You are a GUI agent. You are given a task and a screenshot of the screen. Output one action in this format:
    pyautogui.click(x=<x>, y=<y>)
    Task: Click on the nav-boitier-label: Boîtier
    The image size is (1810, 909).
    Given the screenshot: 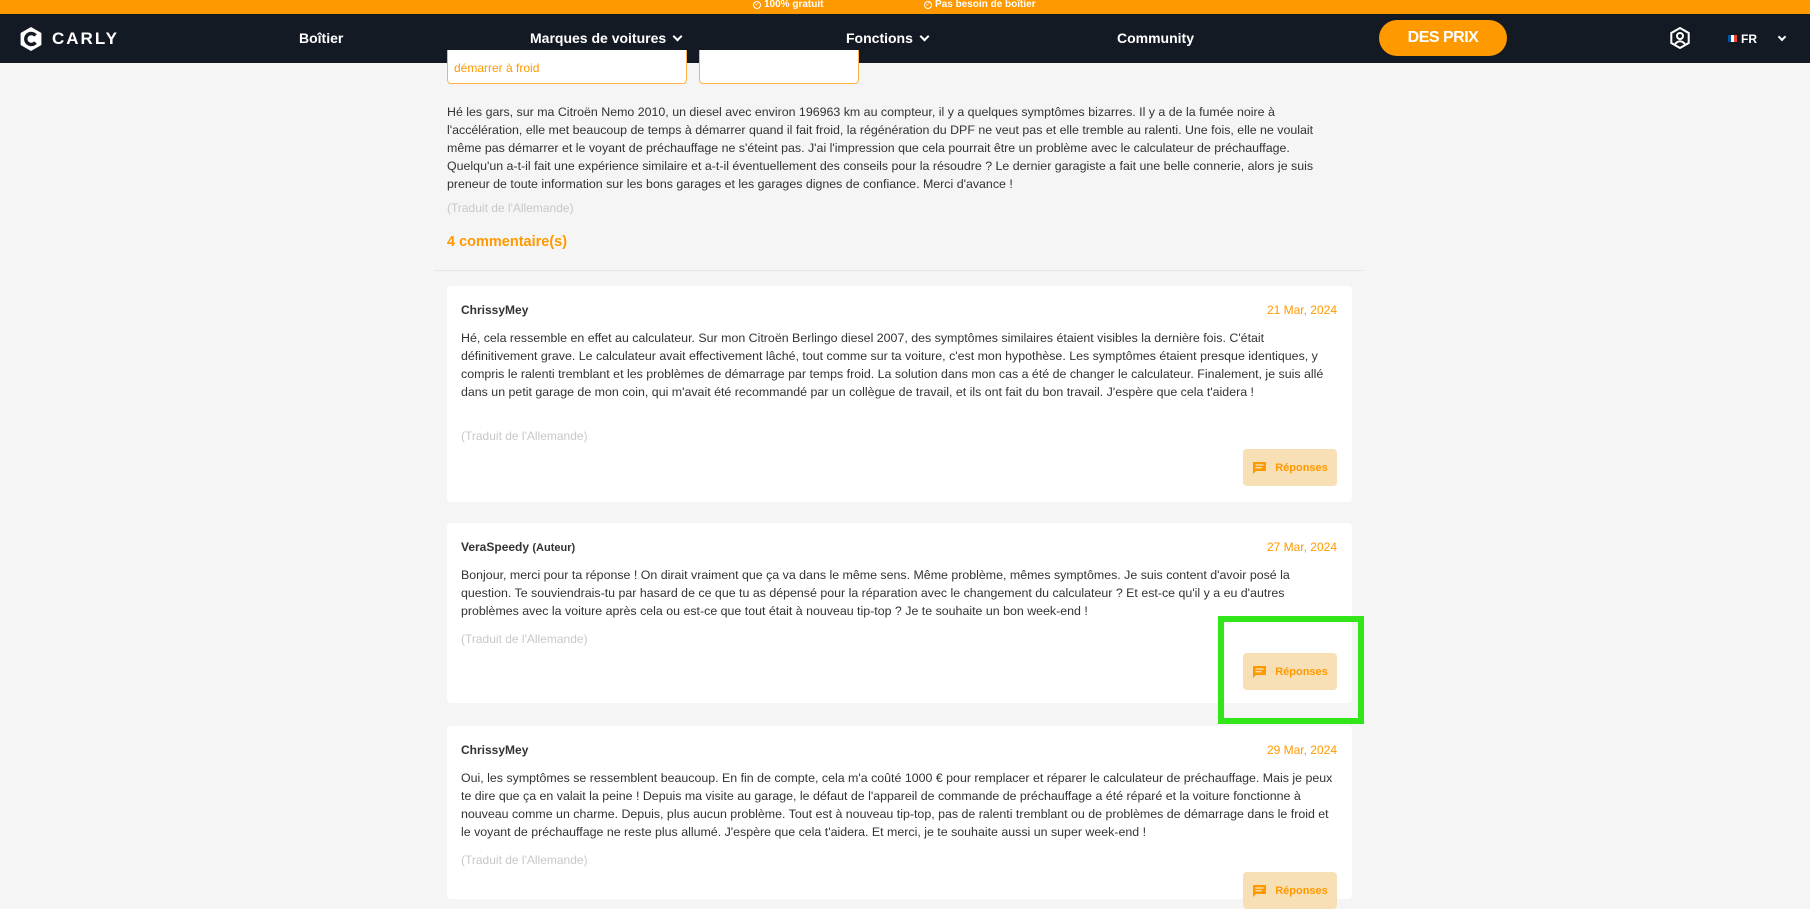 What is the action you would take?
    pyautogui.click(x=321, y=38)
    